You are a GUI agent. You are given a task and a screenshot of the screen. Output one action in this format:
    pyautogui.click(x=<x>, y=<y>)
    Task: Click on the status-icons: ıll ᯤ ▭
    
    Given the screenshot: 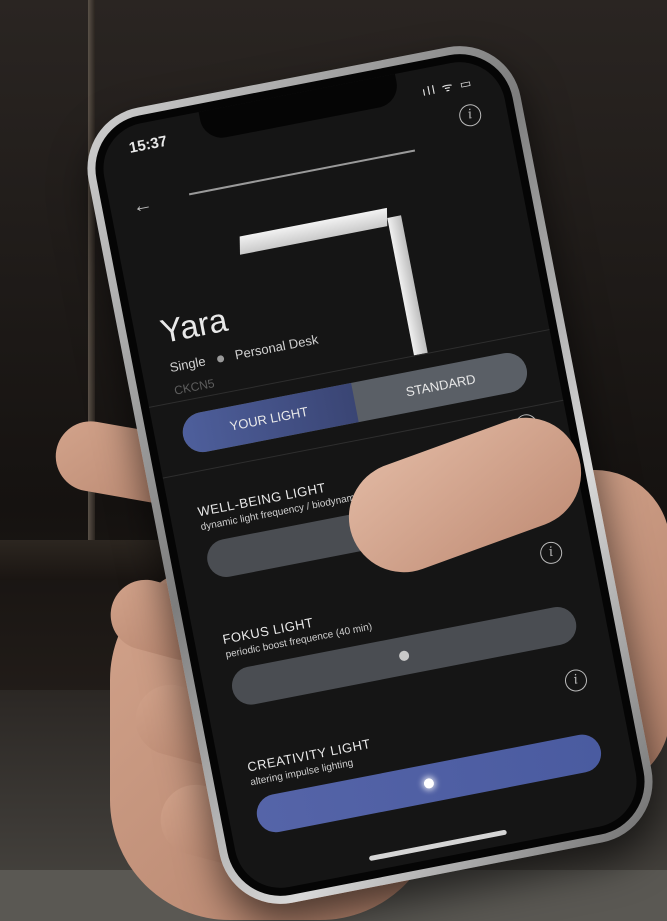 What is the action you would take?
    pyautogui.click(x=447, y=87)
    